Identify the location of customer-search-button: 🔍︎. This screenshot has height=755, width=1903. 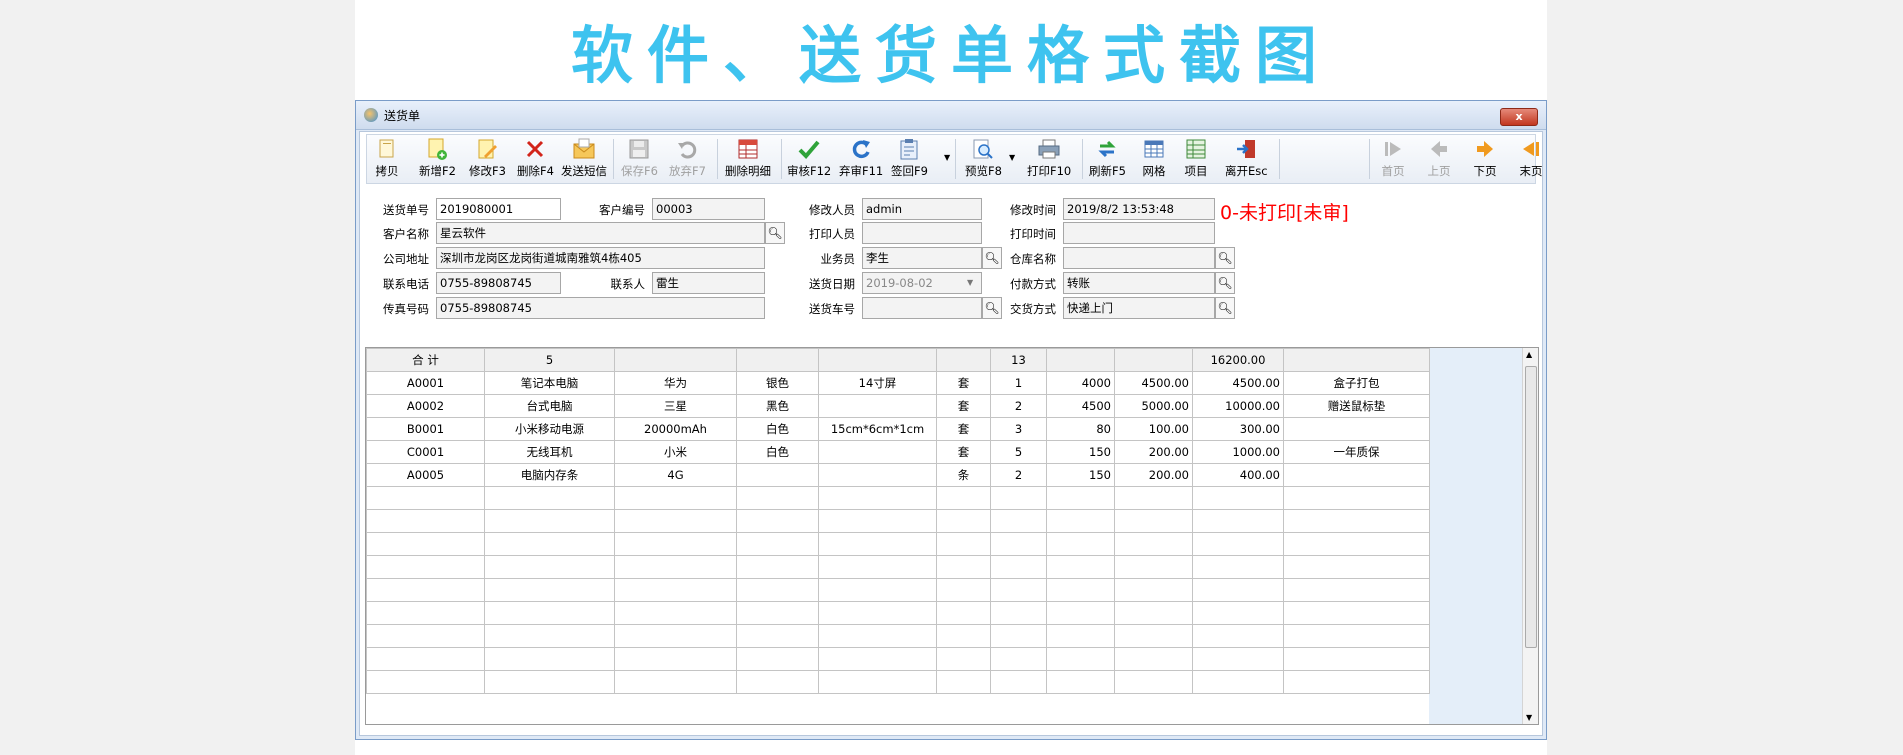
(775, 233).